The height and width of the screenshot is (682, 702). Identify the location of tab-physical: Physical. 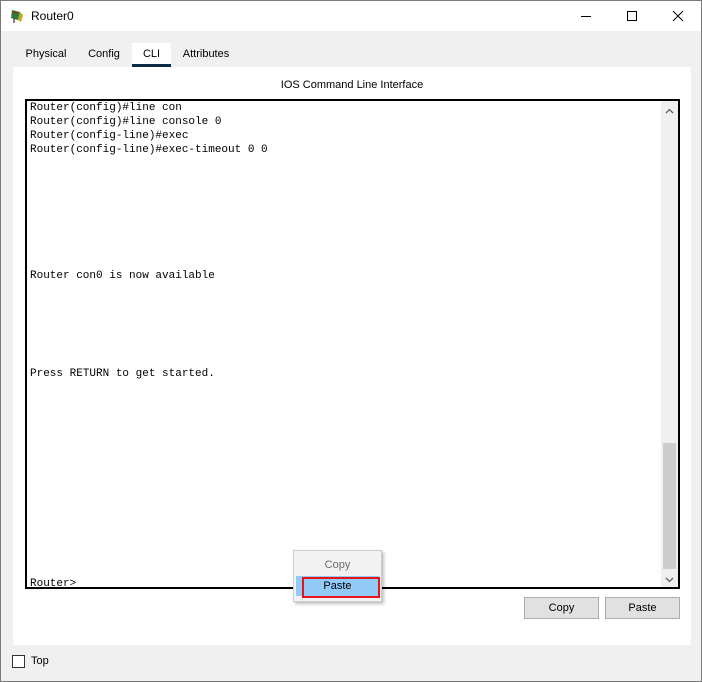
(46, 54).